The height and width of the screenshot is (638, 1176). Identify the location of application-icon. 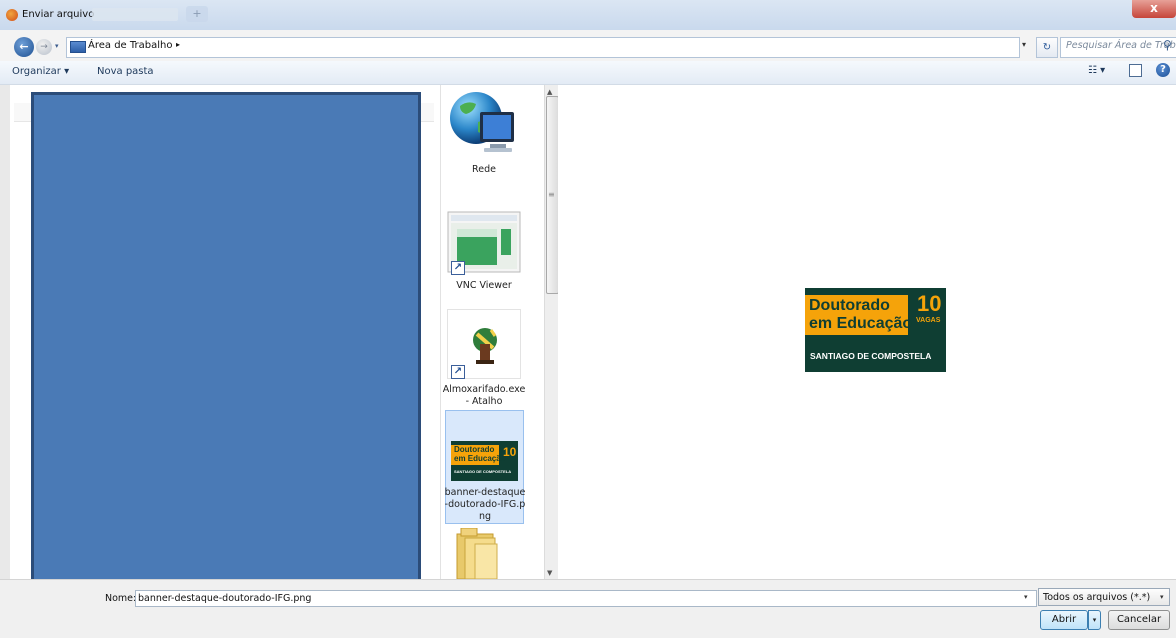
(485, 346).